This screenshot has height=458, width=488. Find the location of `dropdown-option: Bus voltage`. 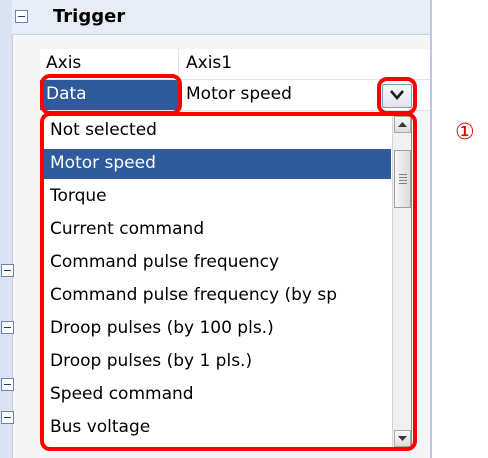

dropdown-option: Bus voltage is located at coordinates (217, 428).